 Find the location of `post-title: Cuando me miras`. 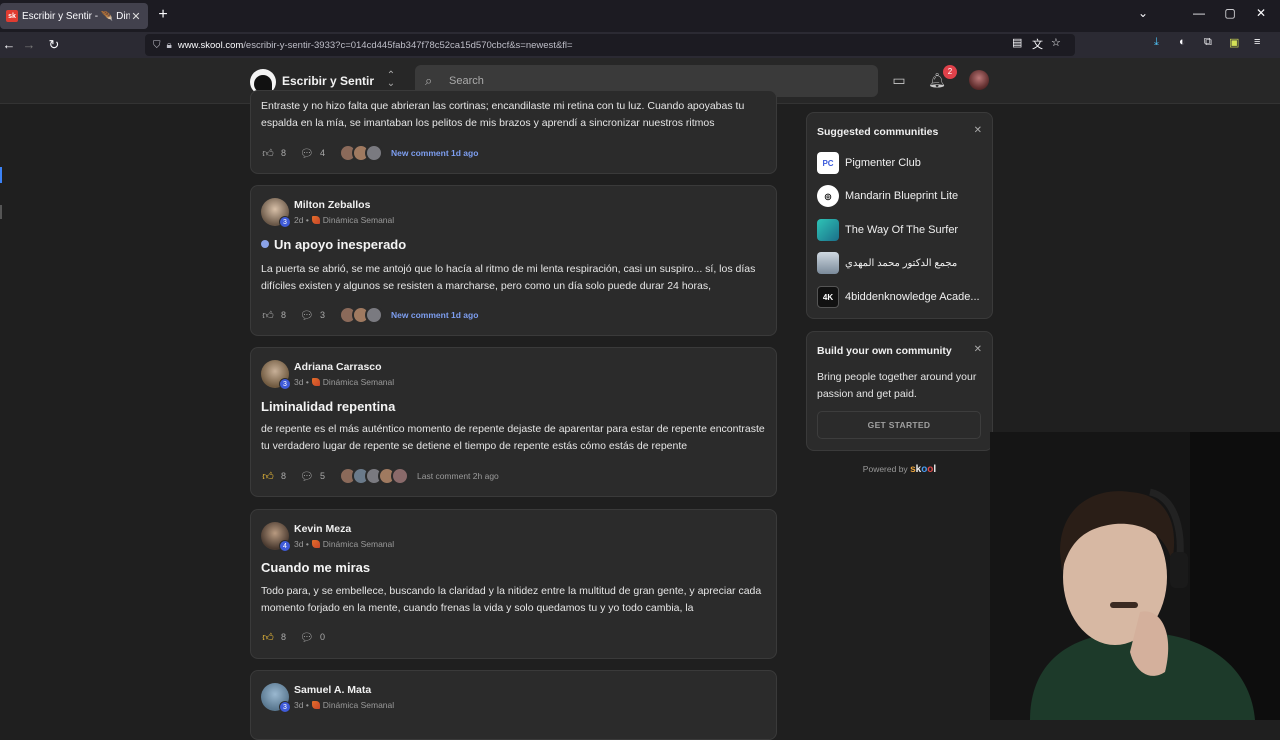

post-title: Cuando me miras is located at coordinates (315, 567).